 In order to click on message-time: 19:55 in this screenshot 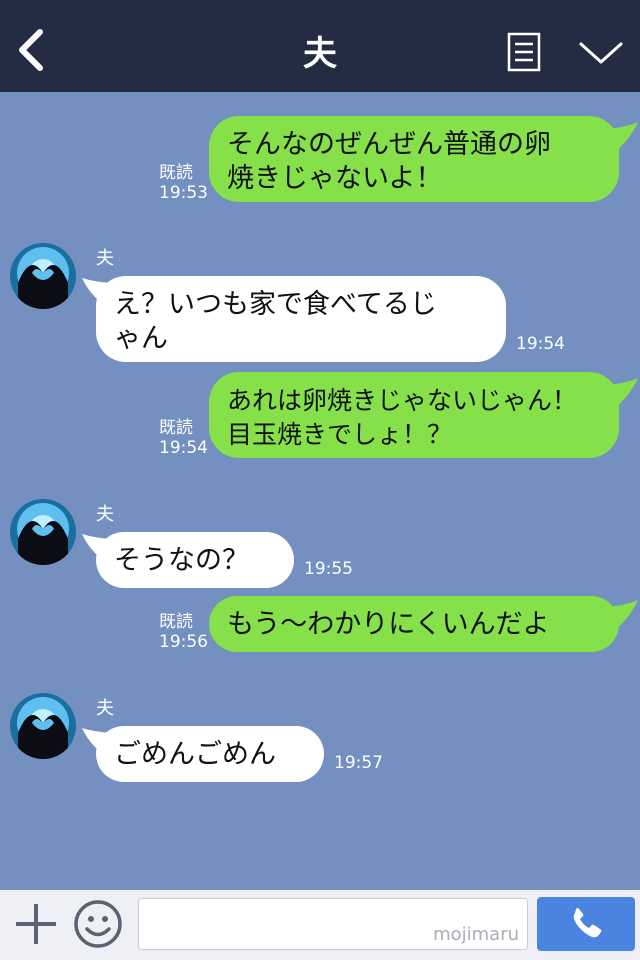, I will do `click(328, 569)`.